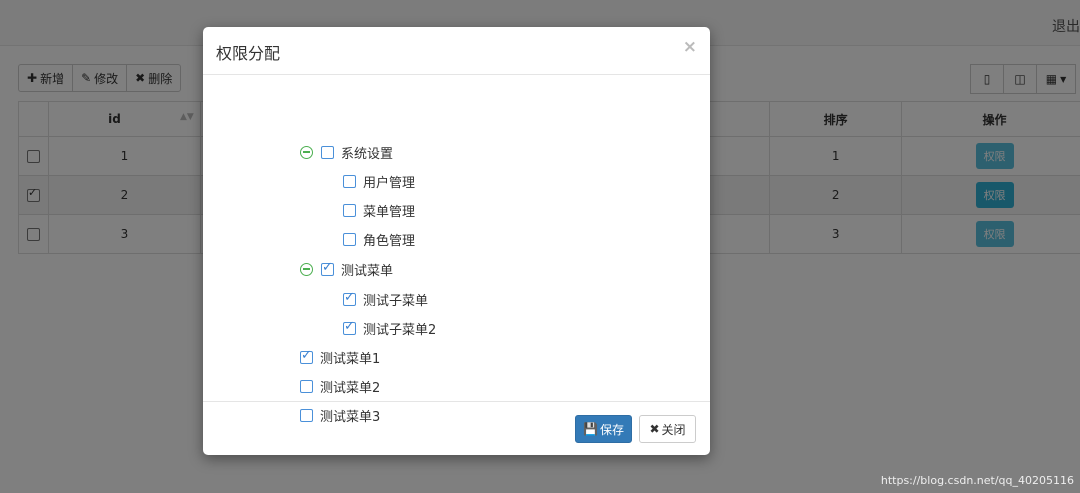 The height and width of the screenshot is (493, 1080). I want to click on tree-node-test-menu: 测试菜单, so click(346, 269).